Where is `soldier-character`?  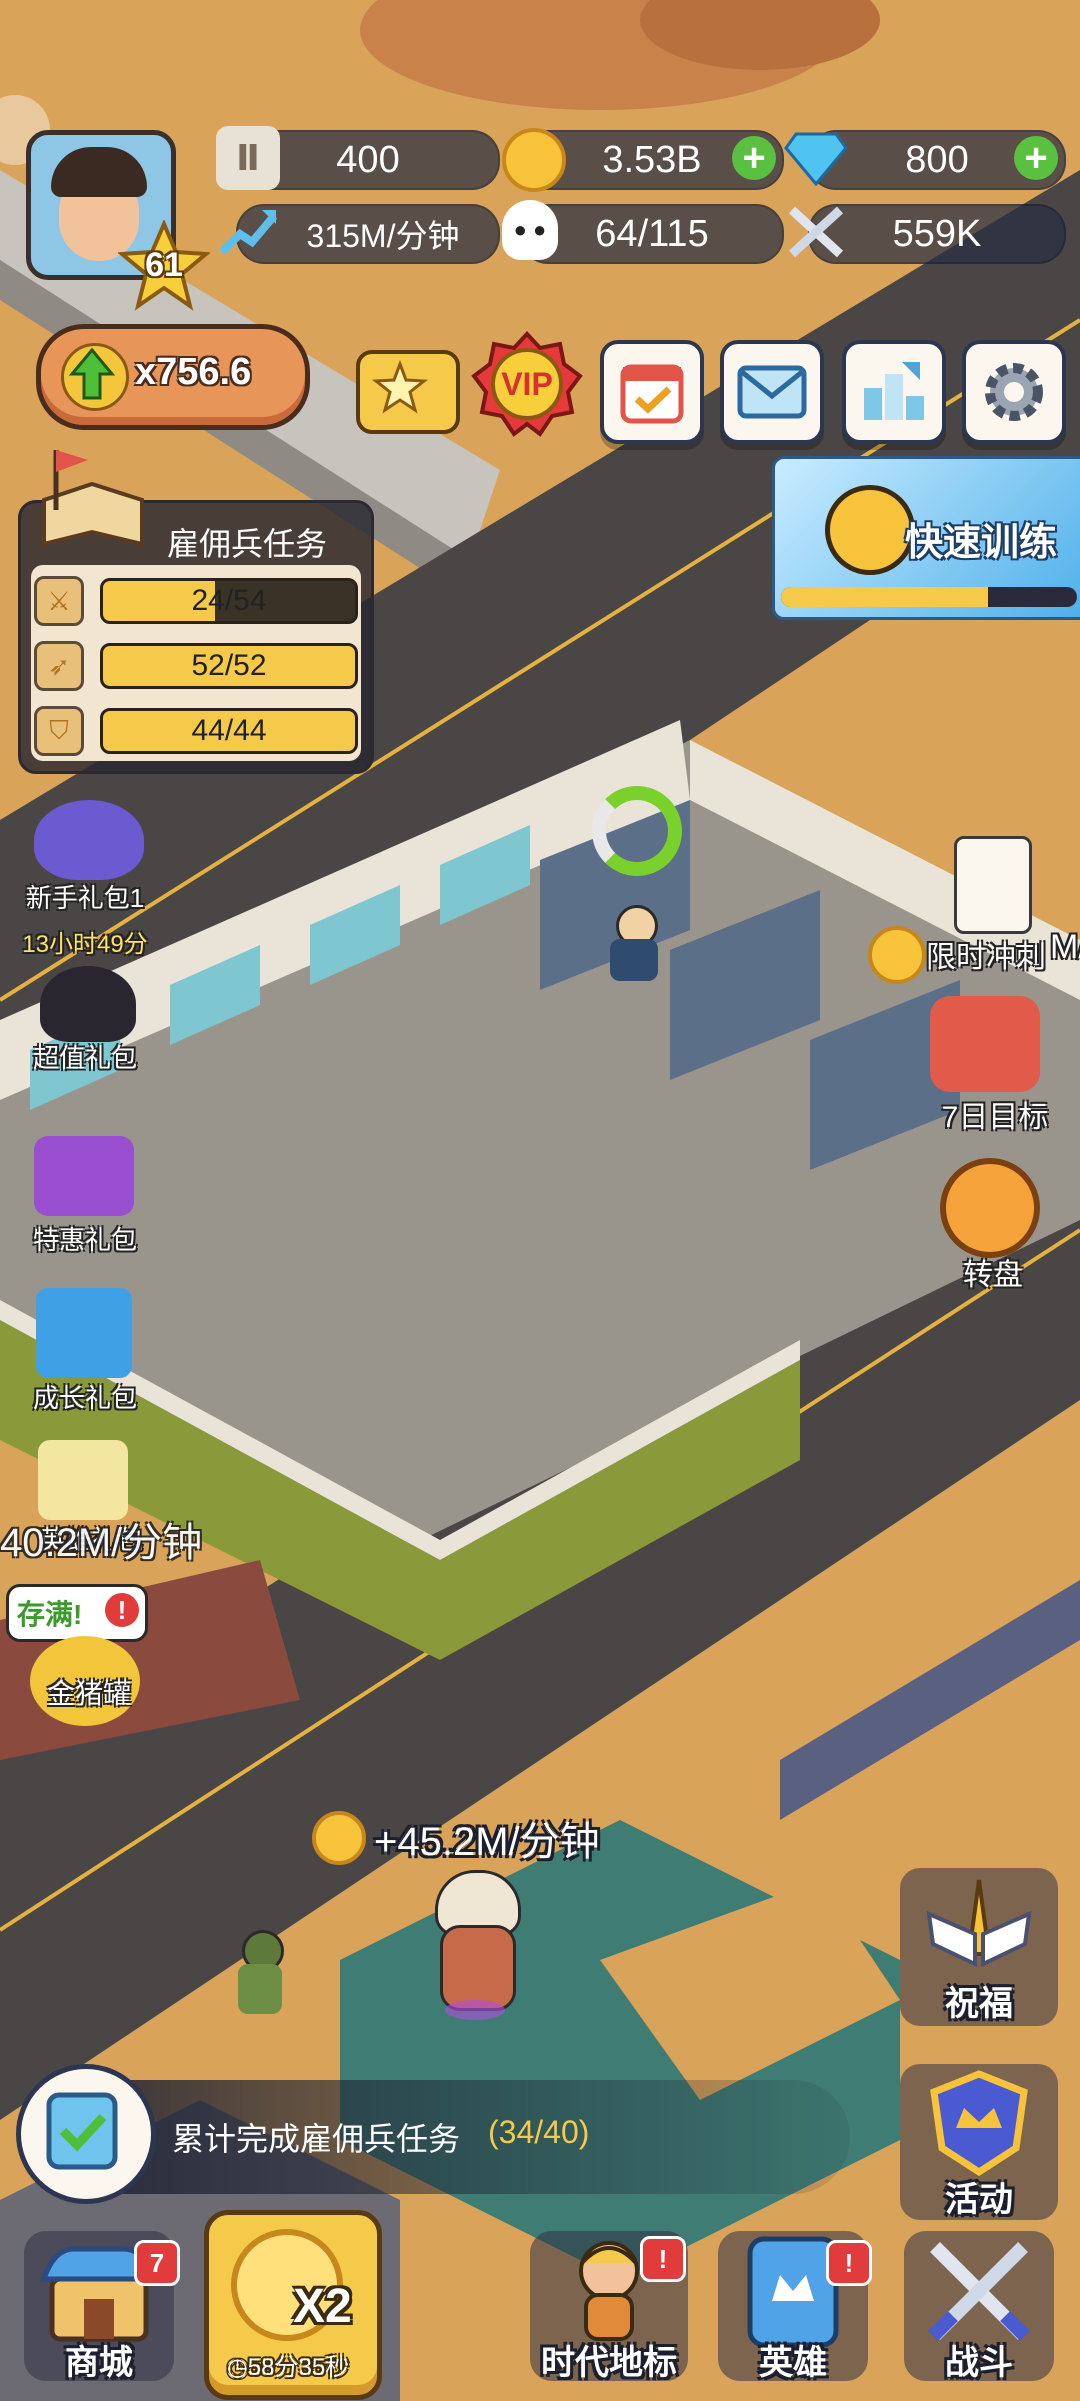 soldier-character is located at coordinates (260, 1975).